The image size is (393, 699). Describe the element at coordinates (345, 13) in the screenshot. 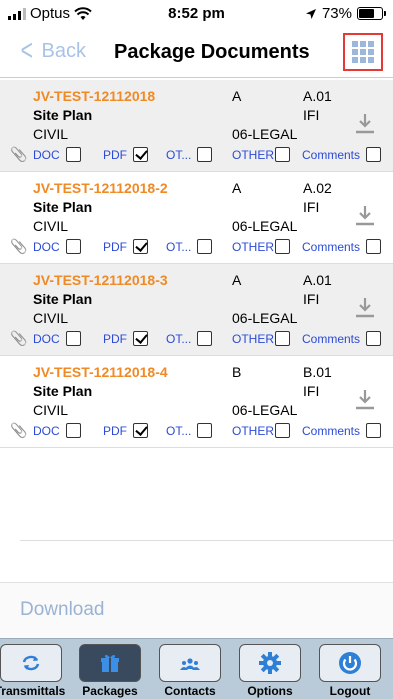

I see `status-right: 73%` at that location.